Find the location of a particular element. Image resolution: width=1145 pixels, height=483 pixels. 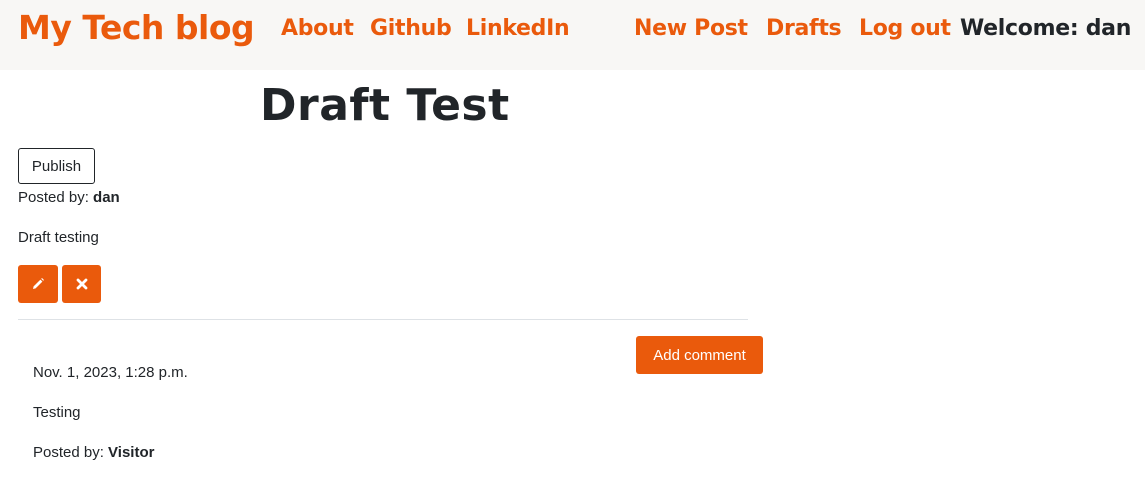

comment-posted-by-label: Posted by: is located at coordinates (71, 452).